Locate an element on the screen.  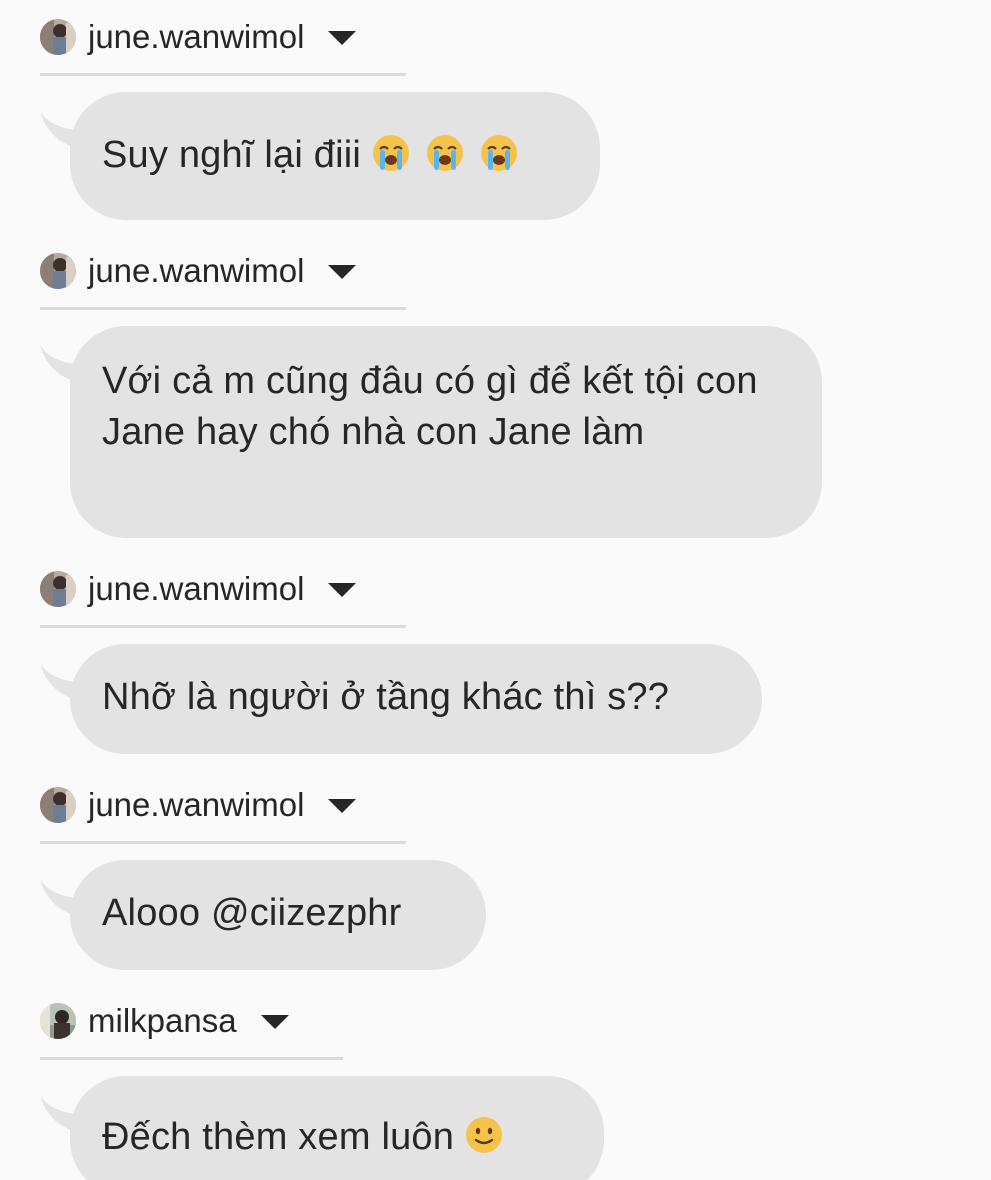
message-text: Đếch thèm xem luôn is located at coordinates (278, 1137).